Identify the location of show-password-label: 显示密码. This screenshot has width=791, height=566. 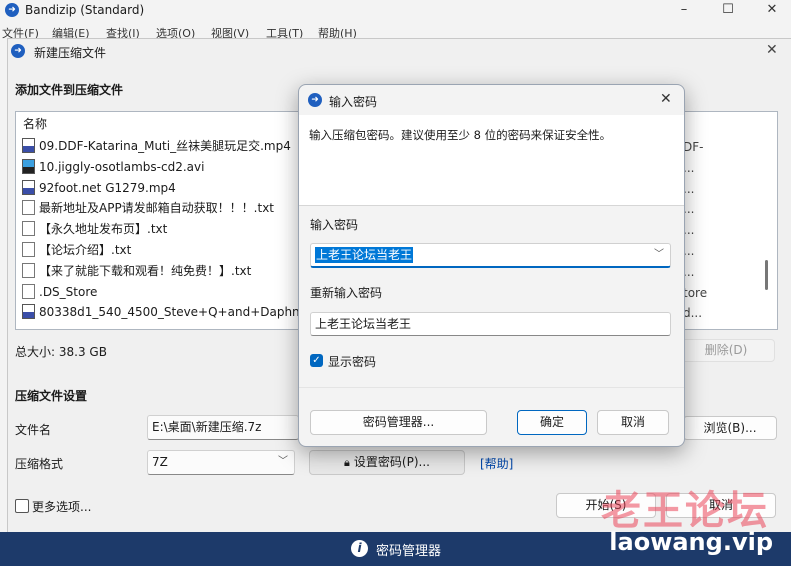
(352, 362).